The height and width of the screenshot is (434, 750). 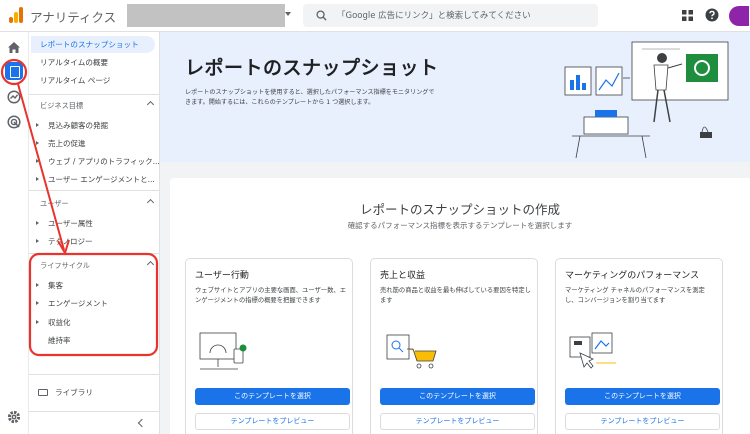 I want to click on sidebar-item-library: ライブラリ, so click(x=65, y=392).